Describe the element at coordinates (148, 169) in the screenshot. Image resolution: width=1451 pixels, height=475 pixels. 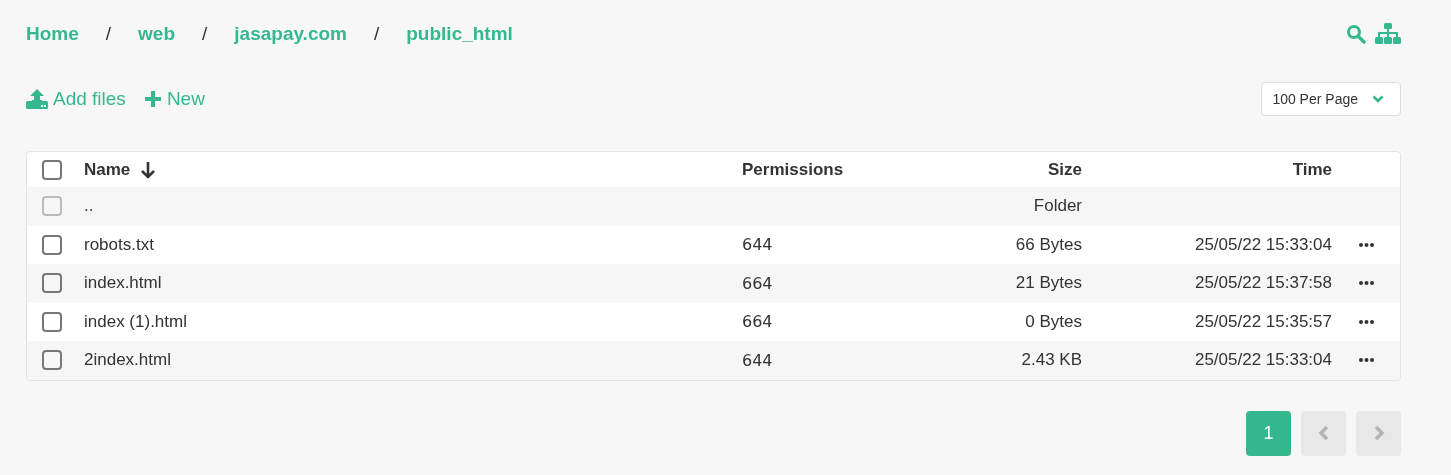
I see `sort-down-icon` at that location.